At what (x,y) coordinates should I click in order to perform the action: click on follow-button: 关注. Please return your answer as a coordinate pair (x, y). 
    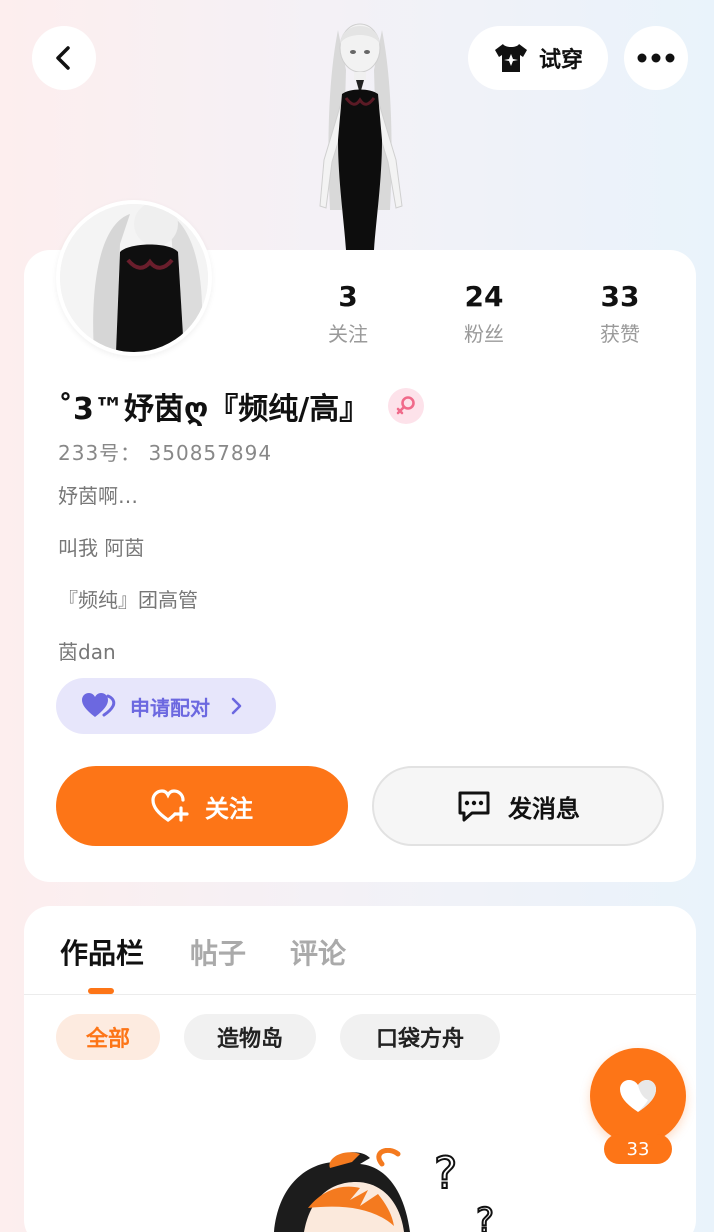
    Looking at the image, I should click on (202, 806).